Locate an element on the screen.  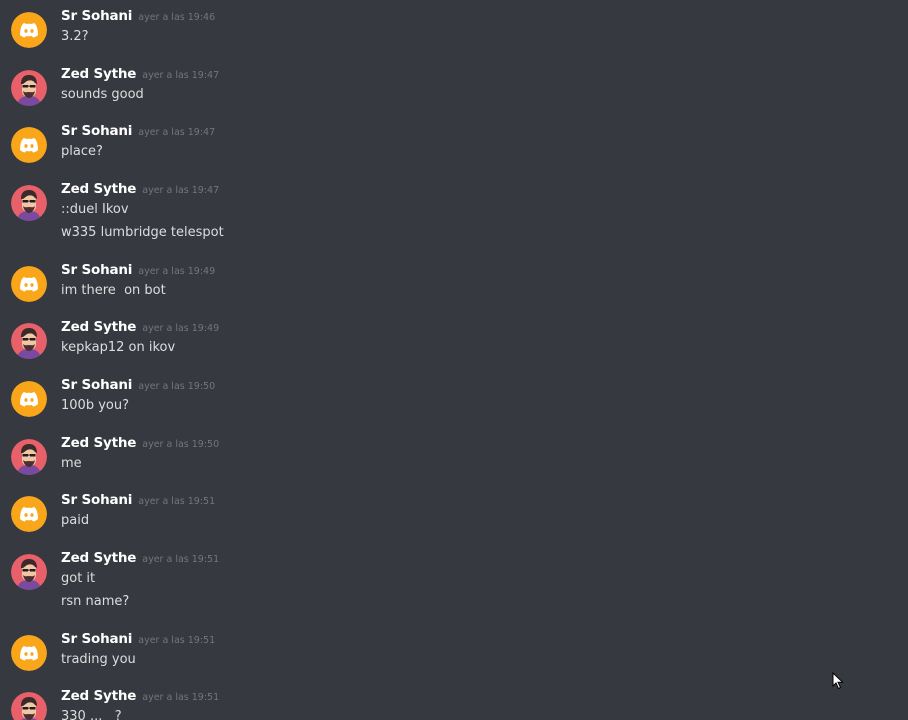
message-header: Sr Sohani ayer a las 19:46 is located at coordinates (138, 16).